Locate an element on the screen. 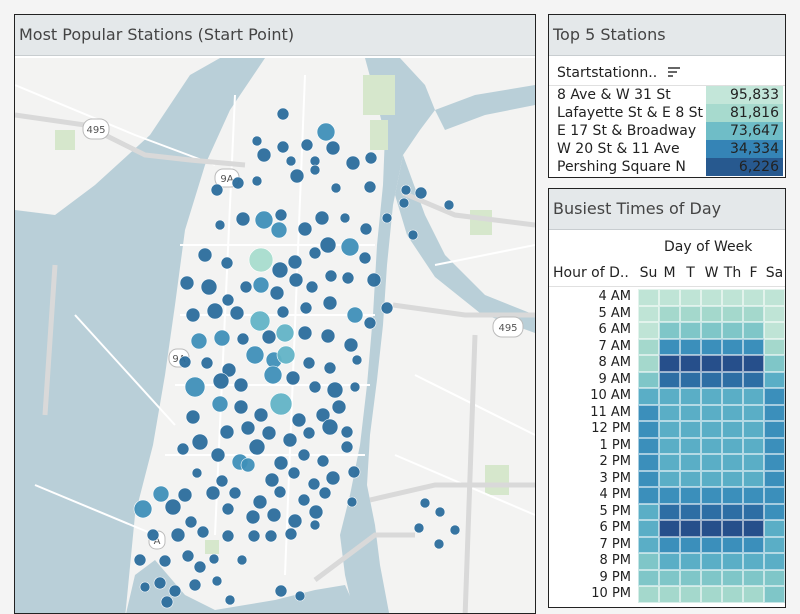  top5-row-3: E 17 St & Broadway 73,647 is located at coordinates (667, 131).